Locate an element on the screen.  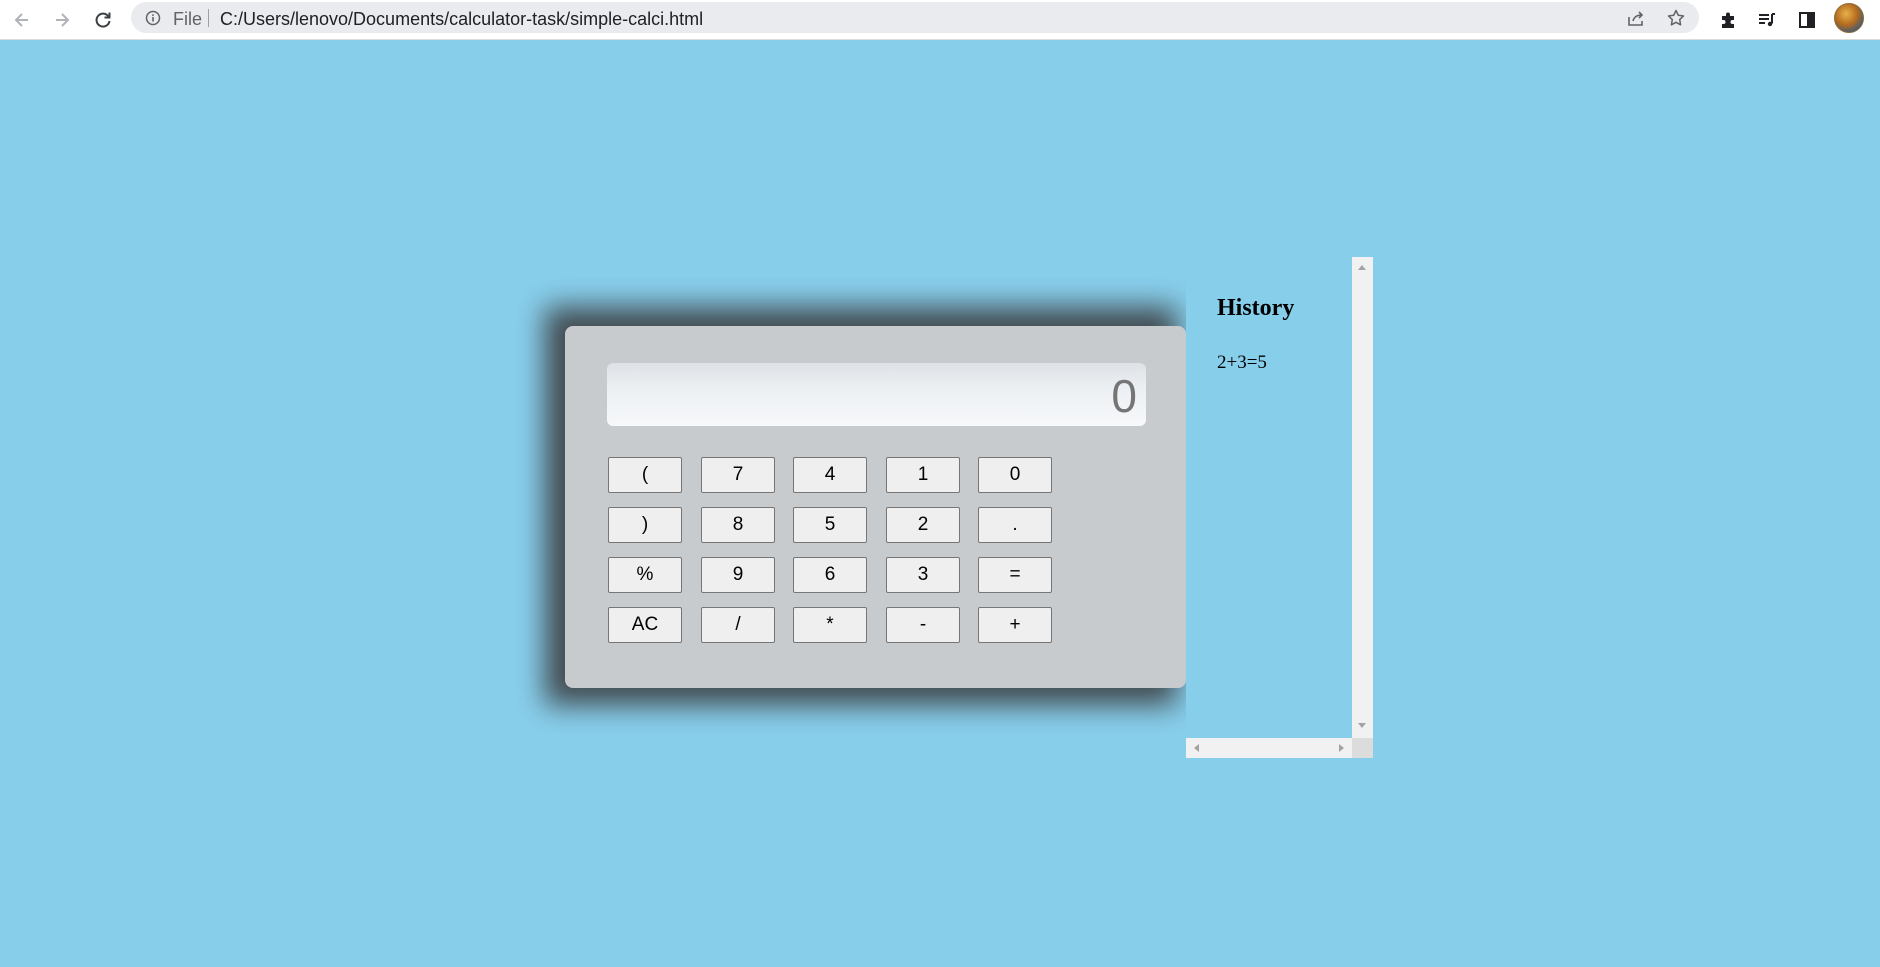
history-title: History is located at coordinates (1256, 308).